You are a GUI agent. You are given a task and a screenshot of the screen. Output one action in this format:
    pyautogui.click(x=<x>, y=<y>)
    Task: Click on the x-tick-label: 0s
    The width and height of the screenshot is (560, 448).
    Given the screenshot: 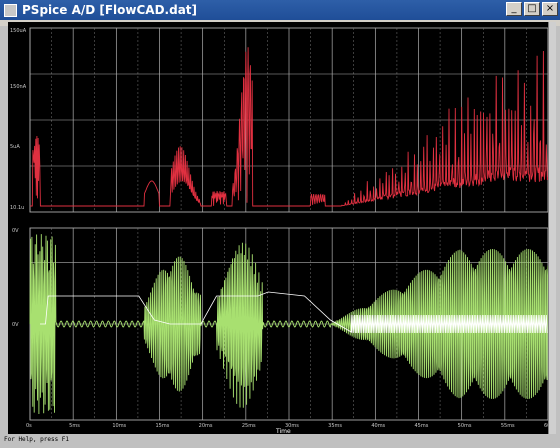 What is the action you would take?
    pyautogui.click(x=29, y=426)
    